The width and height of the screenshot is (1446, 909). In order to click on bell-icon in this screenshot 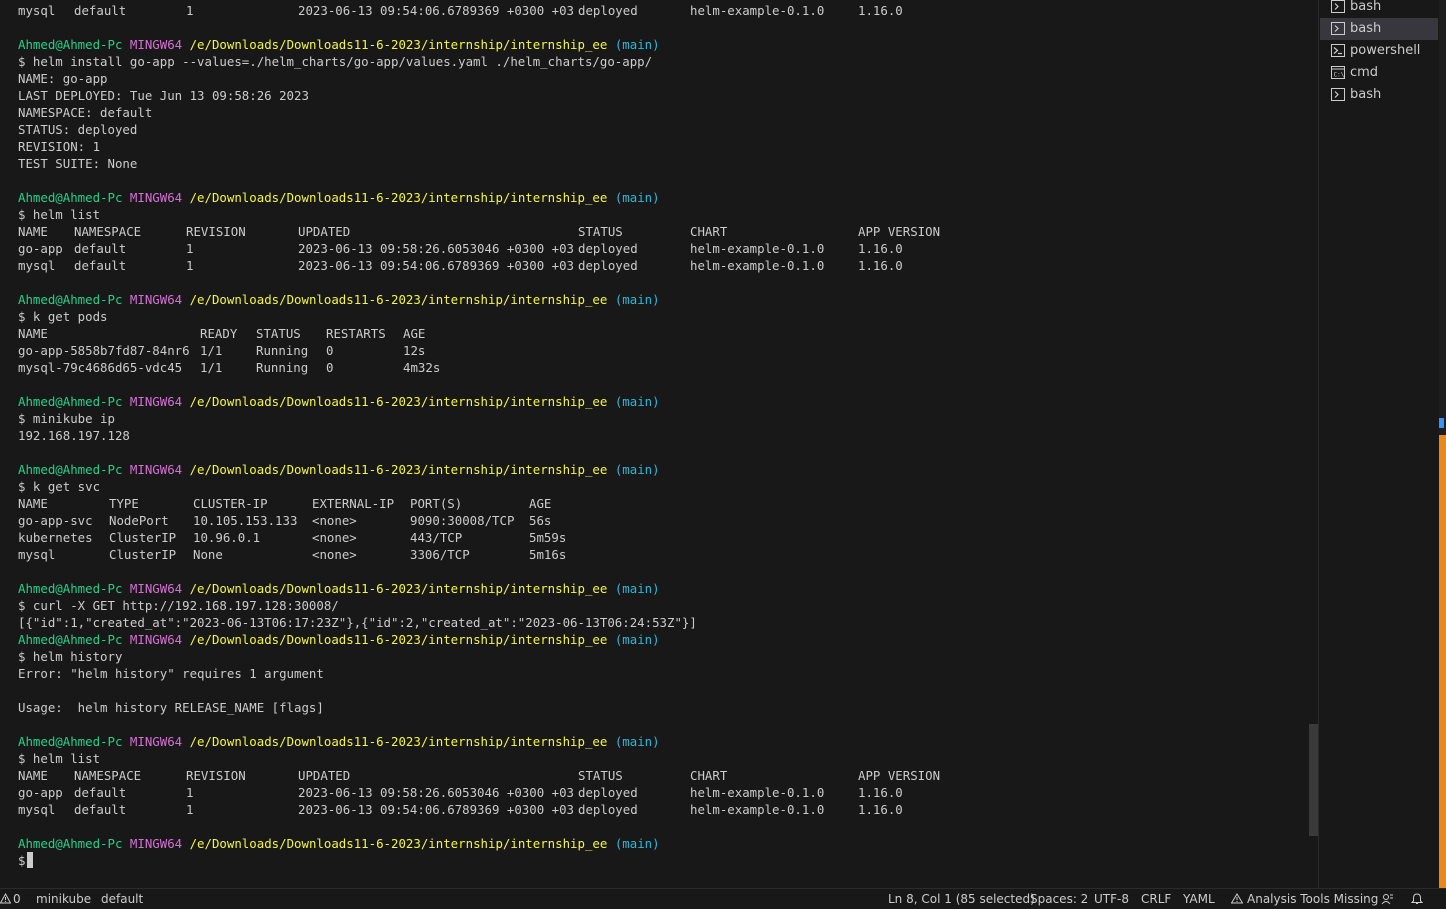, I will do `click(1417, 899)`.